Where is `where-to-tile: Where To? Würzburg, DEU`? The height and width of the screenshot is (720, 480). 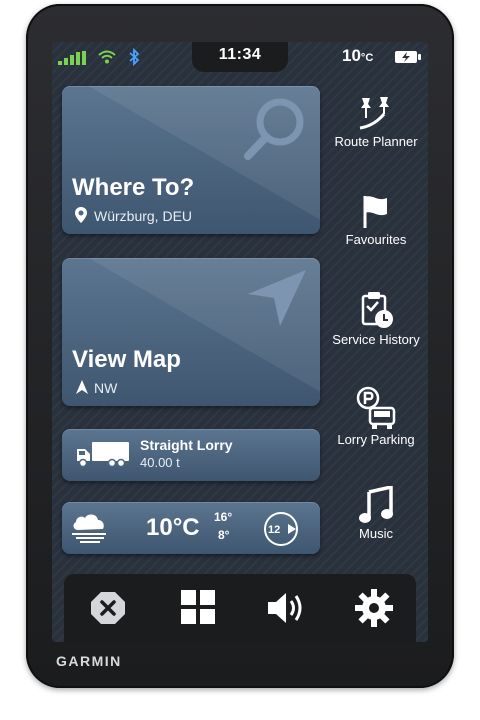
where-to-tile: Where To? Würzburg, DEU is located at coordinates (191, 160).